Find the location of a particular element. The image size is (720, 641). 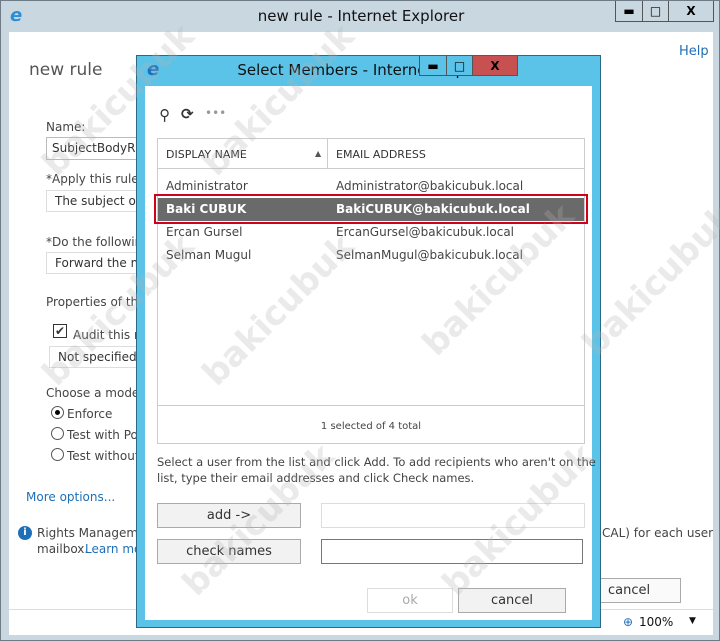

zoom-level: 100% is located at coordinates (656, 622).